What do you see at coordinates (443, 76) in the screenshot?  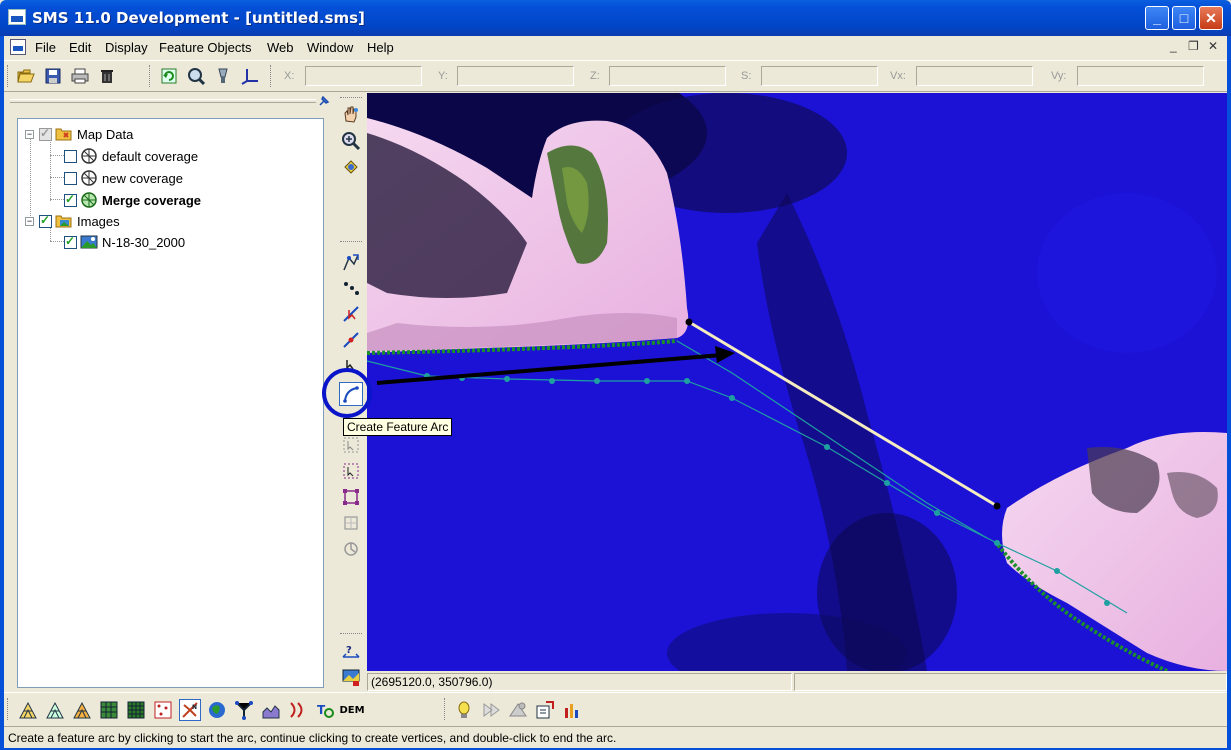 I see `y-coord-label: Y:` at bounding box center [443, 76].